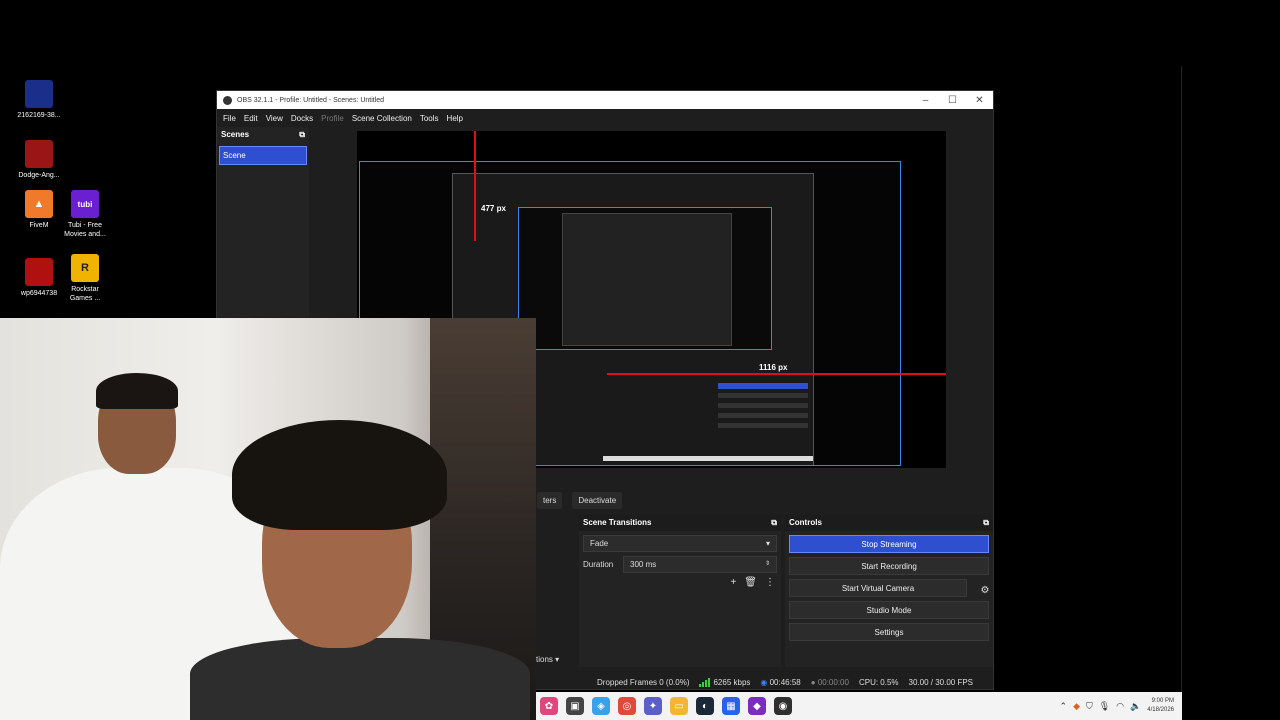 This screenshot has height=720, width=1280. What do you see at coordinates (1160, 706) in the screenshot?
I see `clock: 9:00 PM 4/18/2026` at bounding box center [1160, 706].